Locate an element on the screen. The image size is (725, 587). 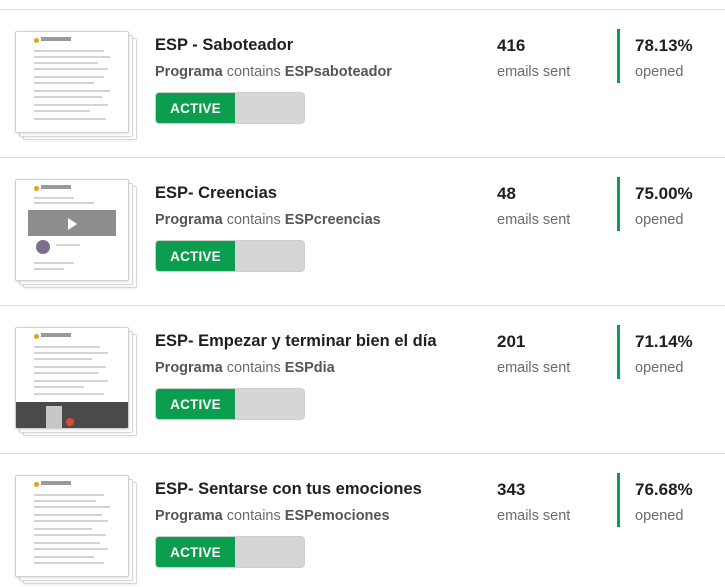
campaign-rule: Programa contains ESPsaboteador is located at coordinates (273, 72).